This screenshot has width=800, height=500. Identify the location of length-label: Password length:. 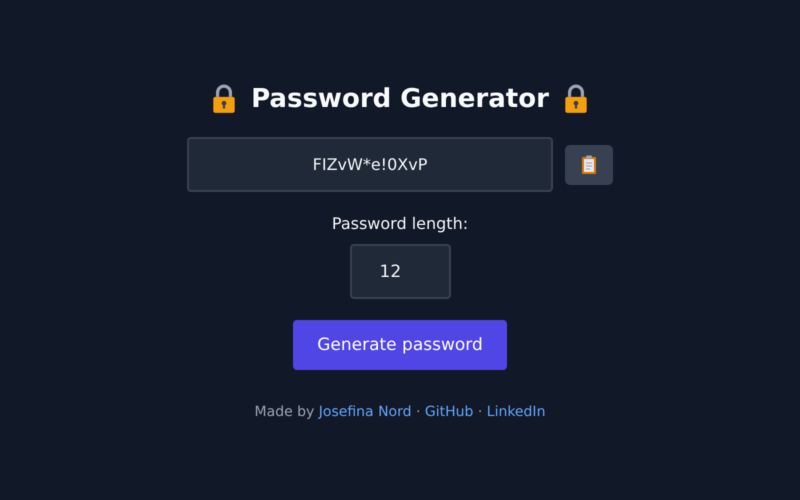
(400, 224).